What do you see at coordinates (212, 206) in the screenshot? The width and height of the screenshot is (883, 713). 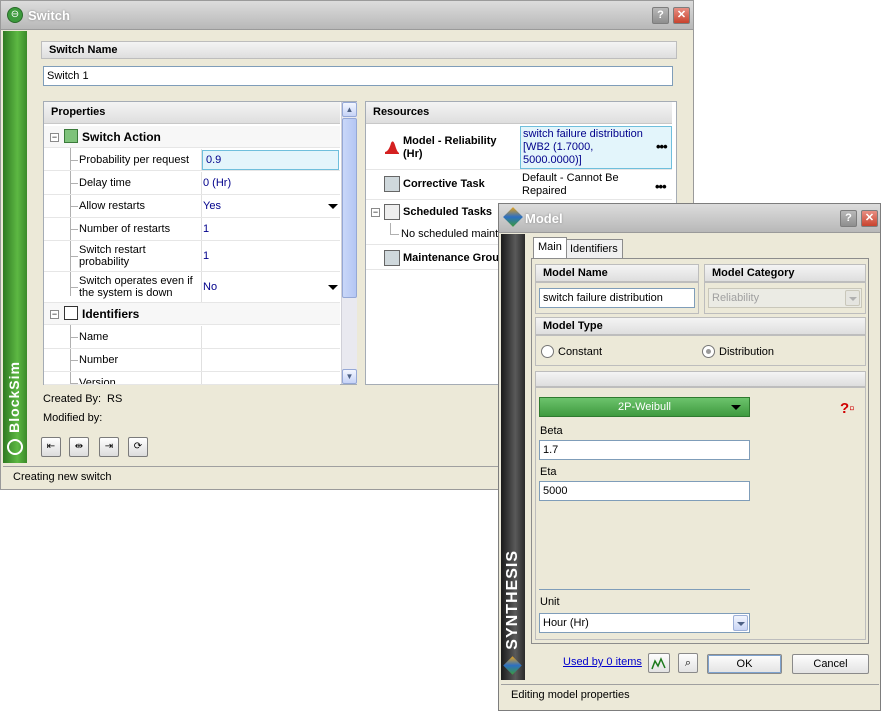 I see `prop-value: Yes` at bounding box center [212, 206].